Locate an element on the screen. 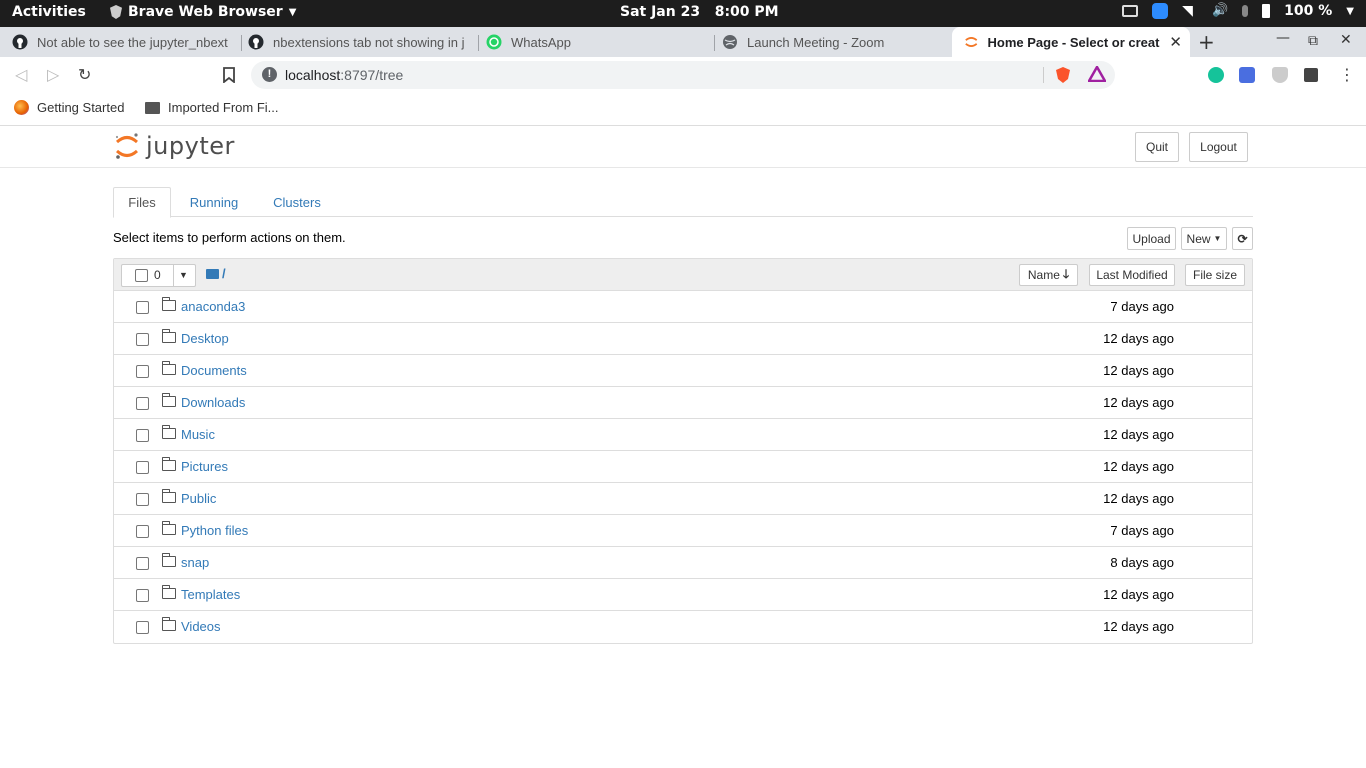 Image resolution: width=1366 pixels, height=768 pixels. item-name: Desktop is located at coordinates (205, 338).